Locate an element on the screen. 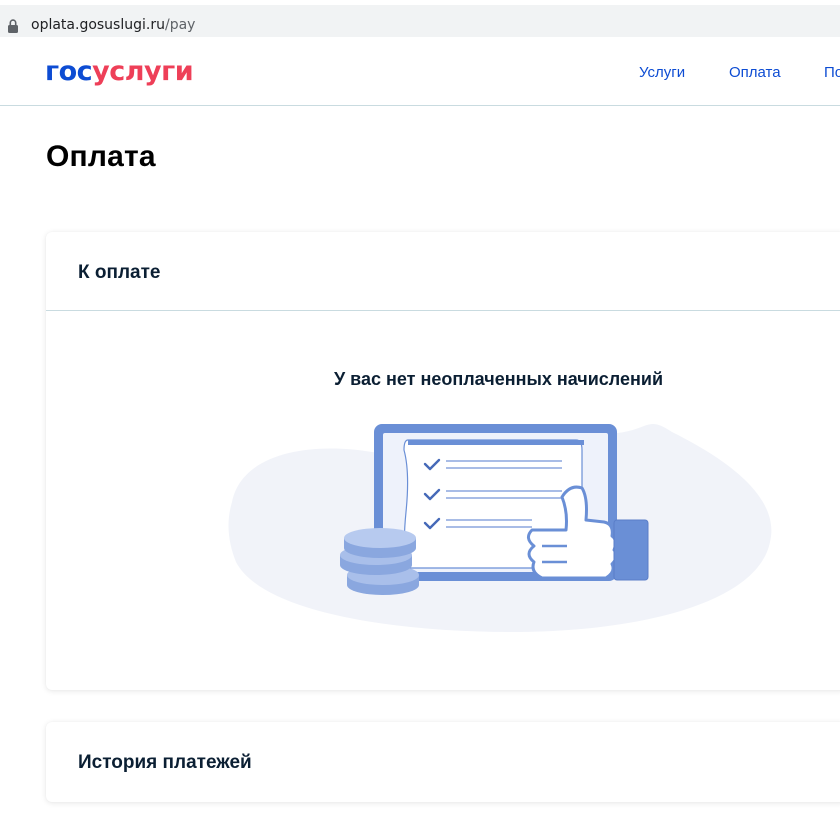  nav-item-payment: Оплата is located at coordinates (755, 72).